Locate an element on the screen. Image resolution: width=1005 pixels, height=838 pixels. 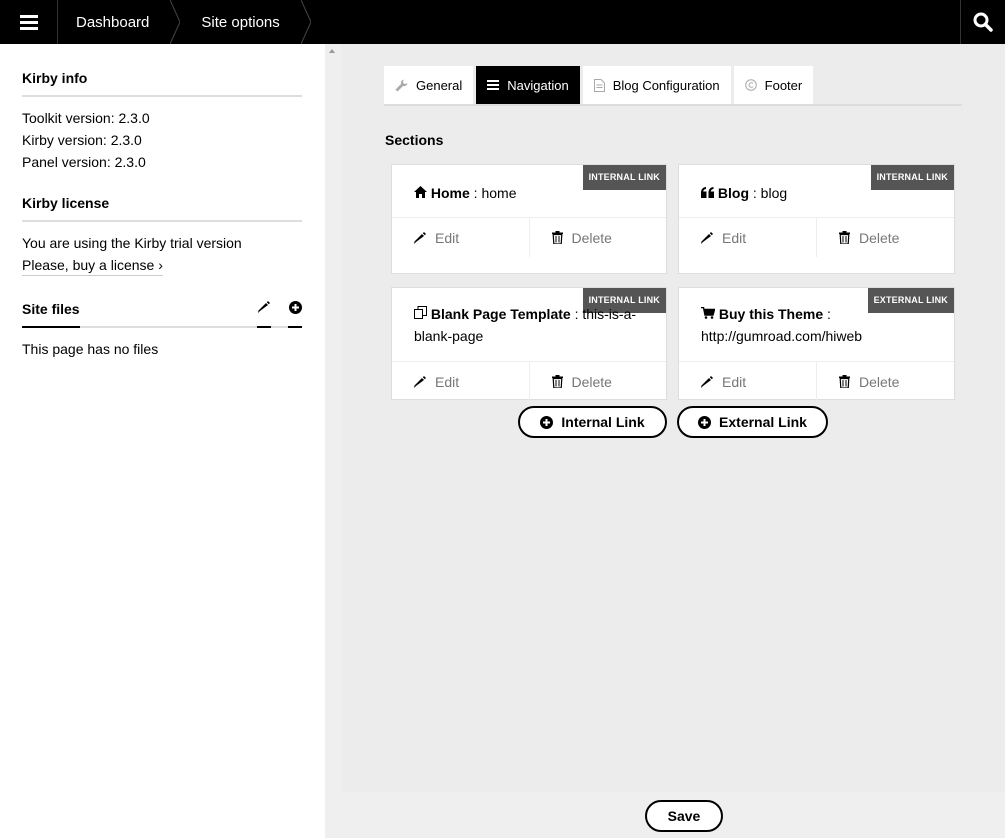
copyright-icon is located at coordinates (750, 85).